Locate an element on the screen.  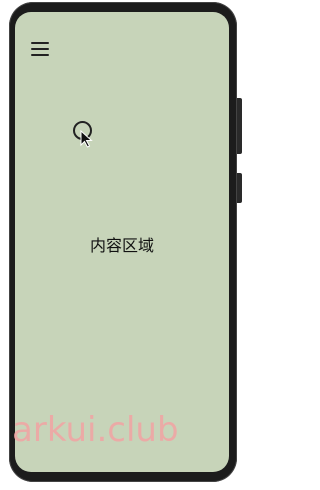
mouse-cursor-icon is located at coordinates (86, 139).